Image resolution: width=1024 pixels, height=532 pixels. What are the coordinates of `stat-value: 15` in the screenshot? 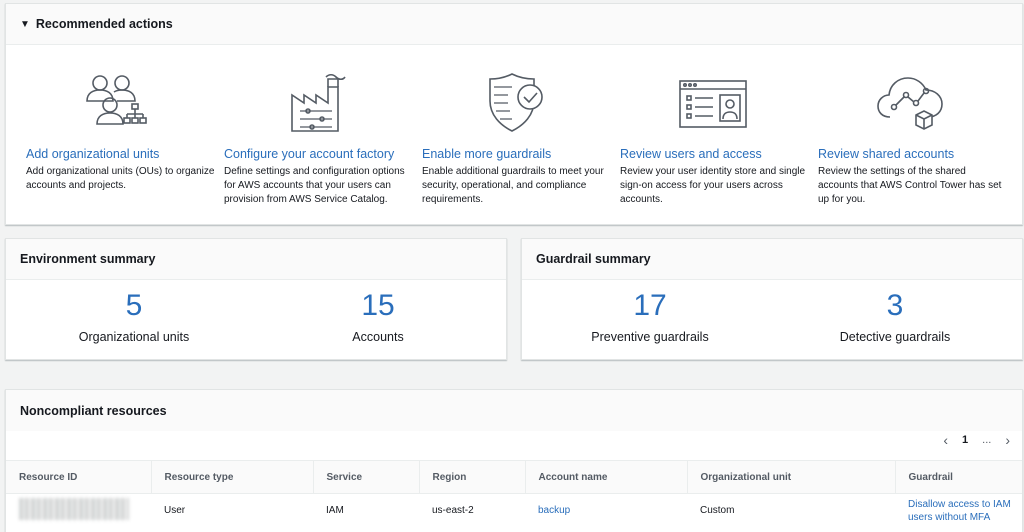 It's located at (378, 306).